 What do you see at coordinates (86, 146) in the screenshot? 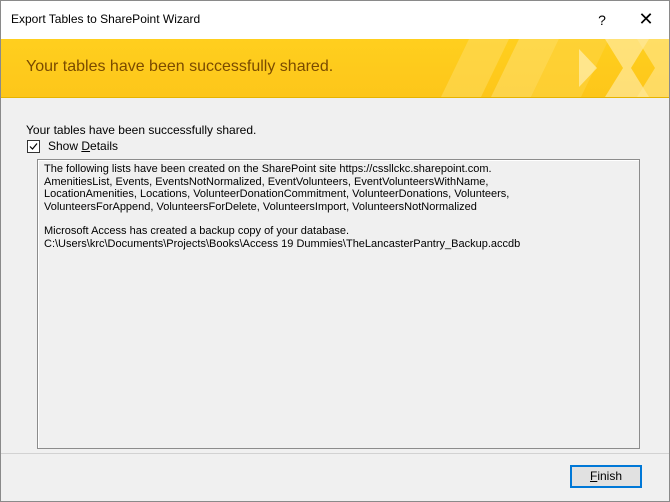
I see `label-accelerator: D` at bounding box center [86, 146].